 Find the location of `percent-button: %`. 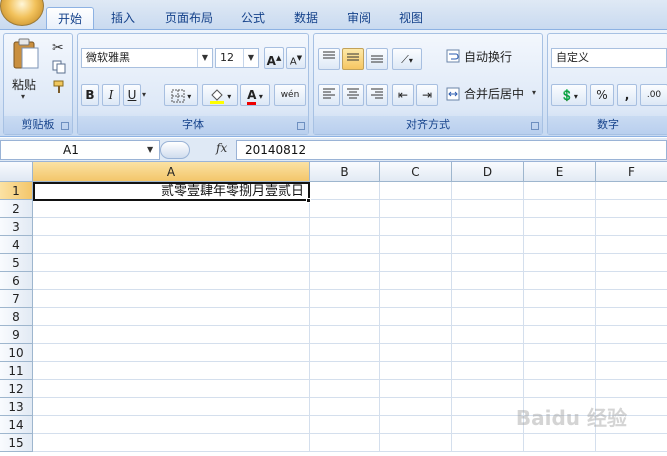

percent-button: % is located at coordinates (602, 95).